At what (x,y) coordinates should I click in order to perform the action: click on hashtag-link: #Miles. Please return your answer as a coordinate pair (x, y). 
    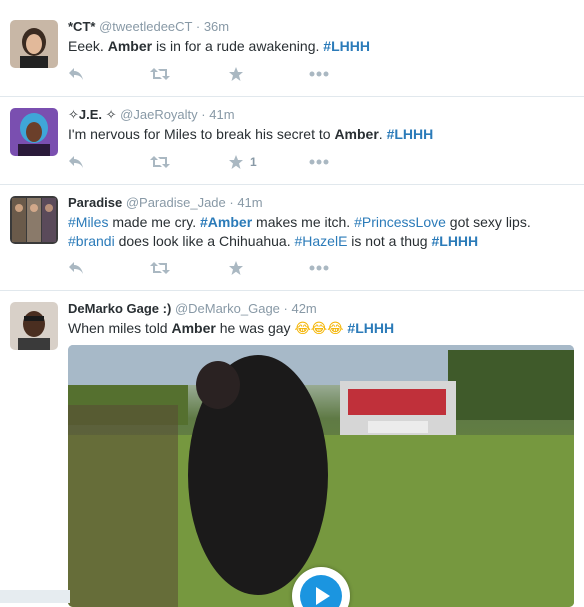
    Looking at the image, I should click on (88, 222).